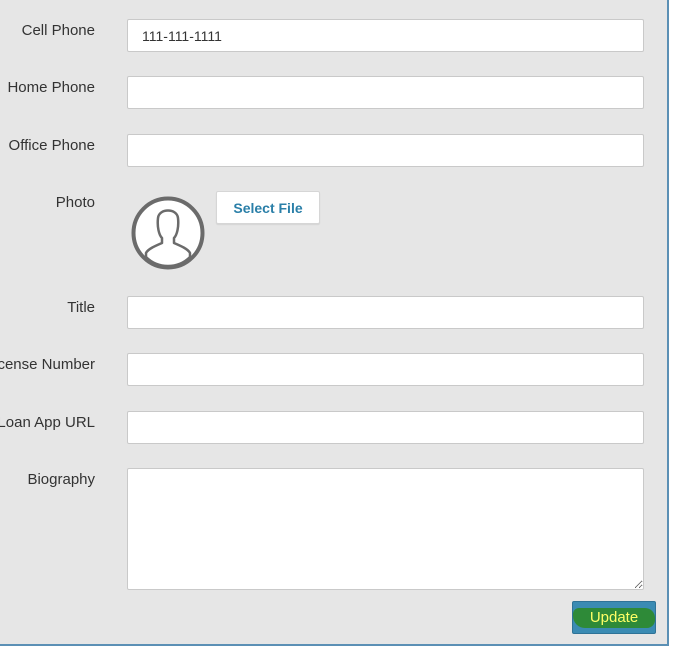 The width and height of the screenshot is (688, 647). I want to click on cell-phone-field, so click(385, 35).